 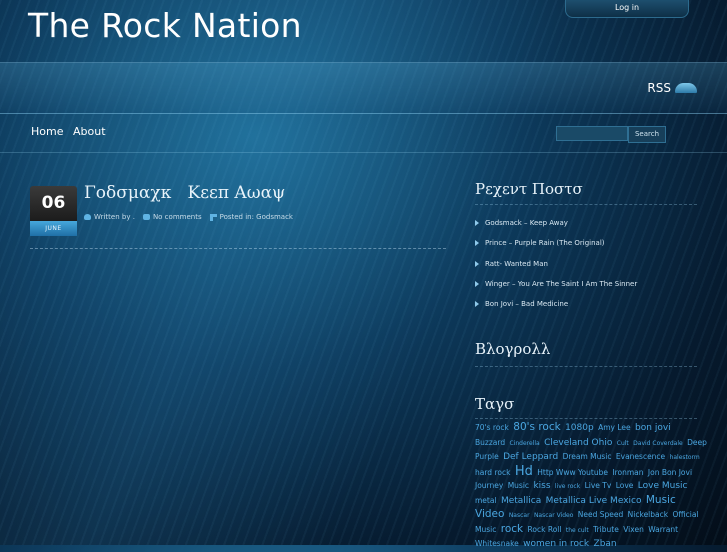 What do you see at coordinates (545, 529) in the screenshot?
I see `tag-link: Rock Roll` at bounding box center [545, 529].